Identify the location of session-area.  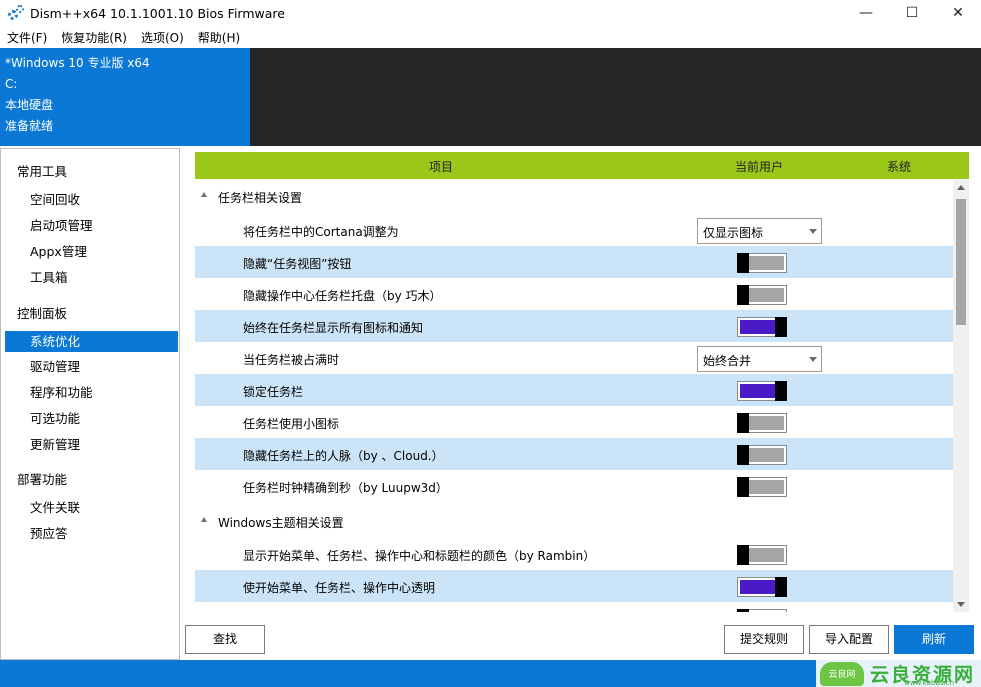
(615, 97).